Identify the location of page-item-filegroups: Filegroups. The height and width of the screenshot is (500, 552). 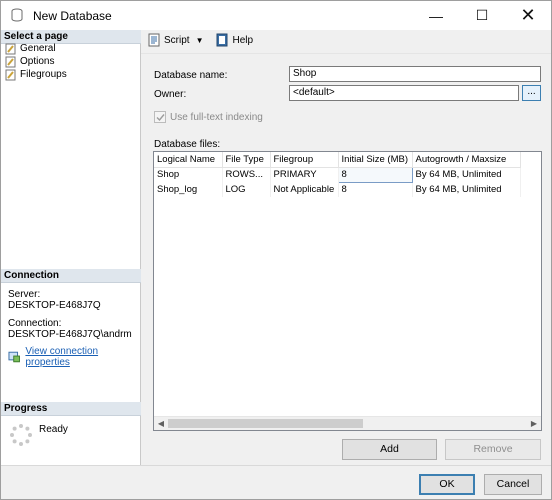
(36, 74).